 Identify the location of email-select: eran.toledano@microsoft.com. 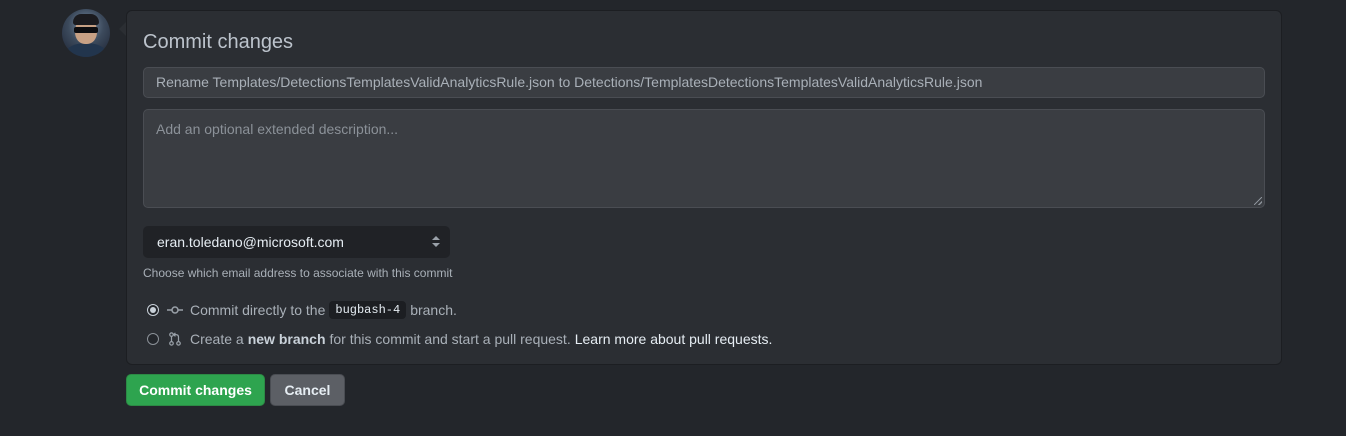
(296, 242).